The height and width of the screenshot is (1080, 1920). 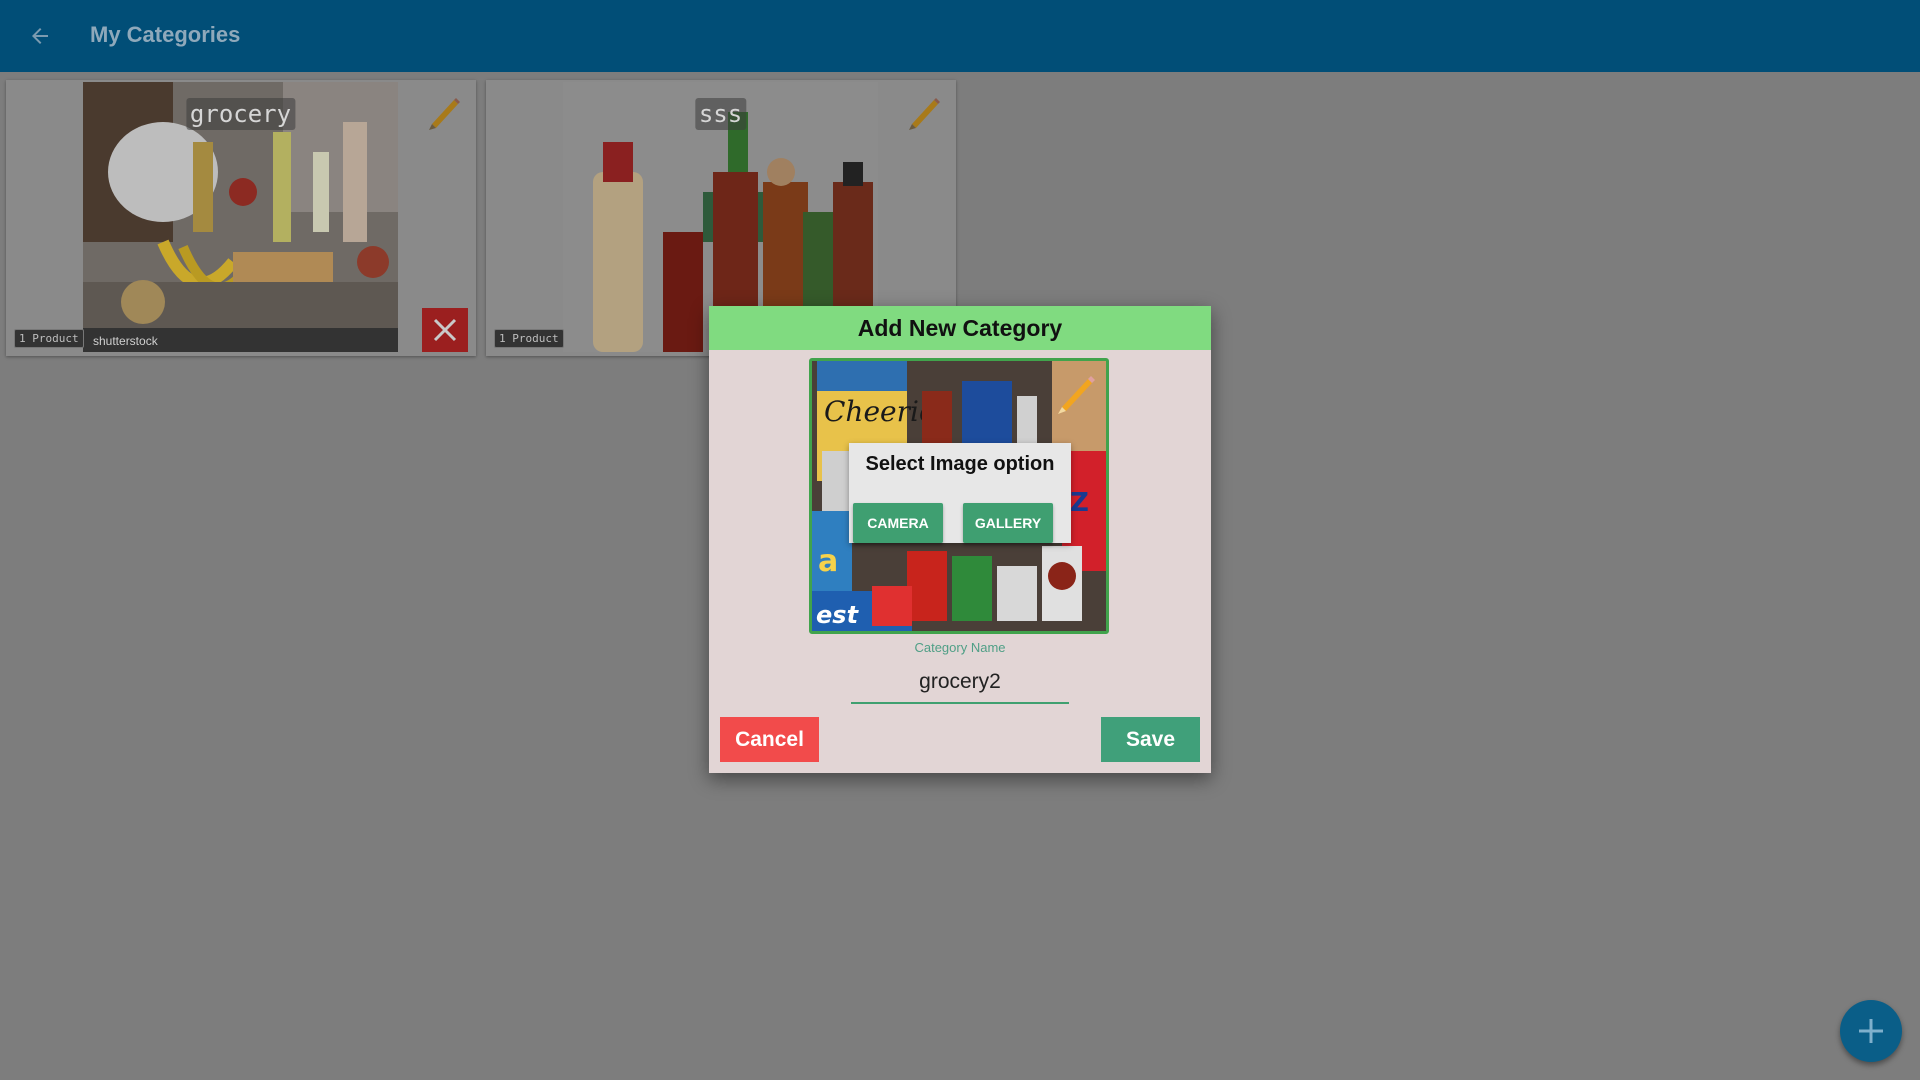 I want to click on category-image: grocery shutterstock, so click(x=240, y=217).